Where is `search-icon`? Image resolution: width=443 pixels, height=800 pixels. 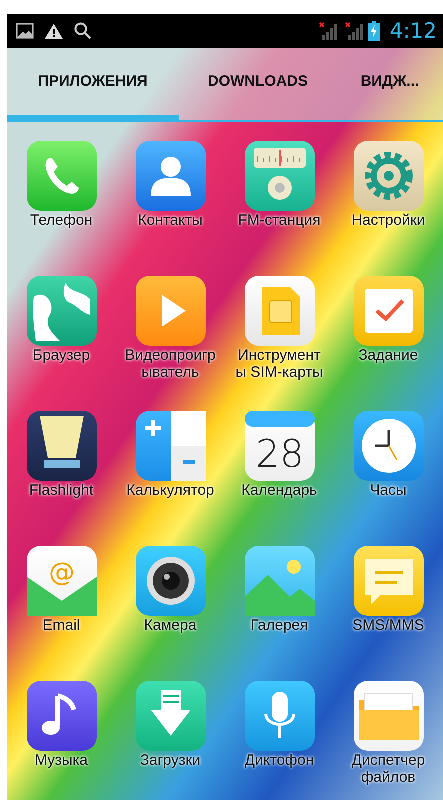 search-icon is located at coordinates (83, 31).